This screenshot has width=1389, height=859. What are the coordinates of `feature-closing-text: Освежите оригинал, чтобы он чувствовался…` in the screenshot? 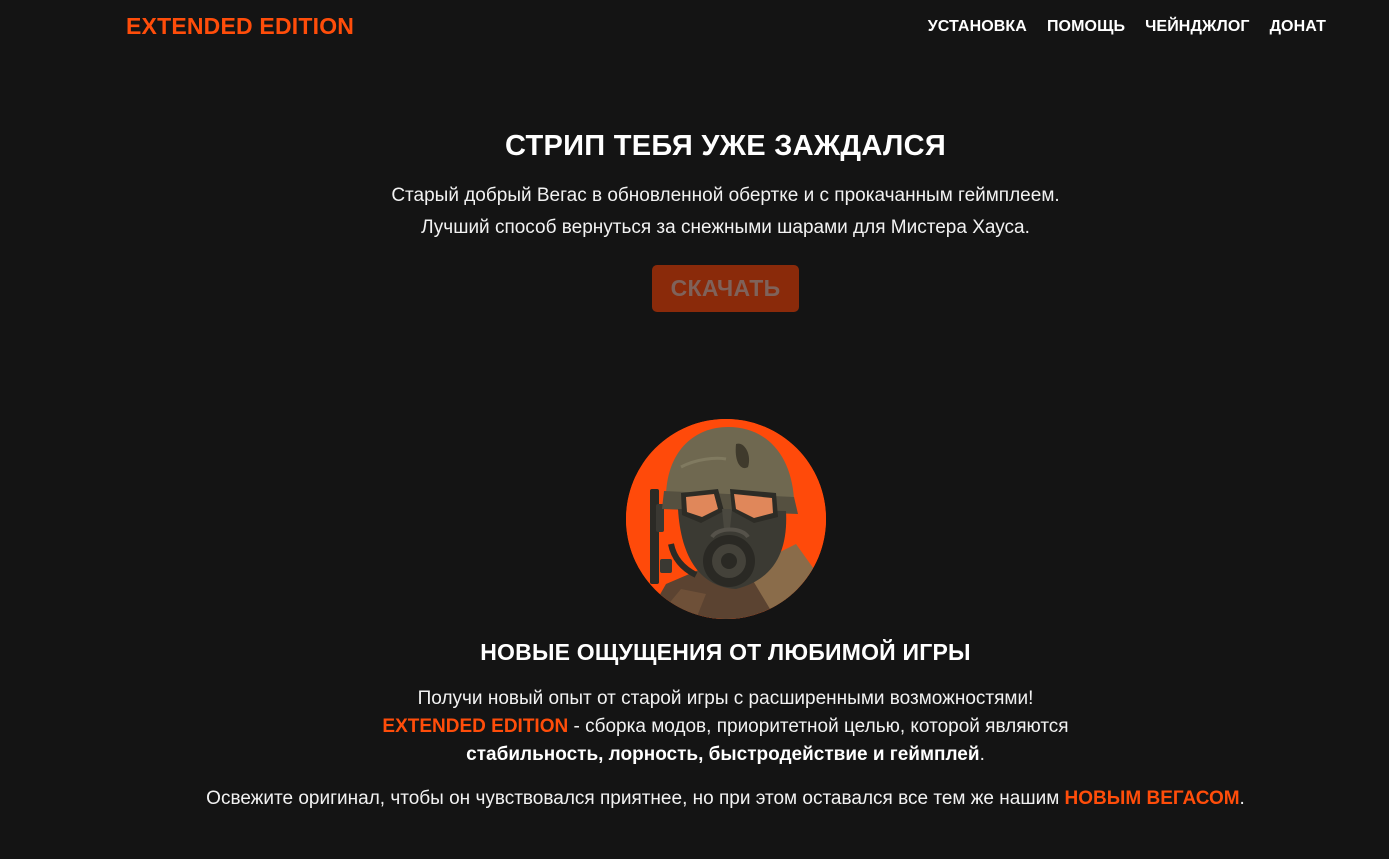 It's located at (635, 798).